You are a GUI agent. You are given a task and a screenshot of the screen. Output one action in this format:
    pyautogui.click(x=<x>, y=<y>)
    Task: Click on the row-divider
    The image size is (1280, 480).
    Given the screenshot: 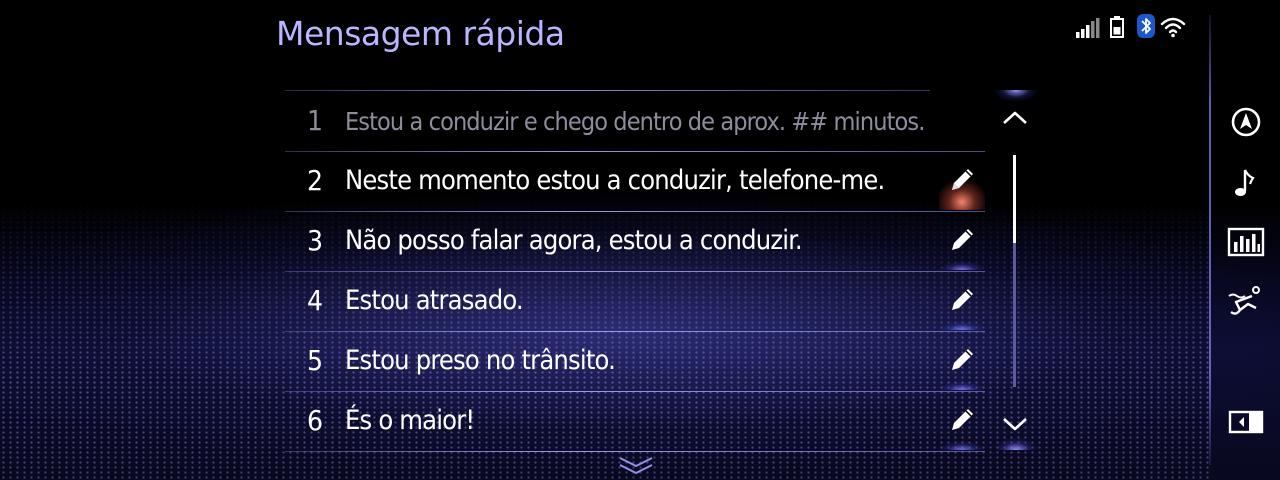 What is the action you would take?
    pyautogui.click(x=635, y=451)
    